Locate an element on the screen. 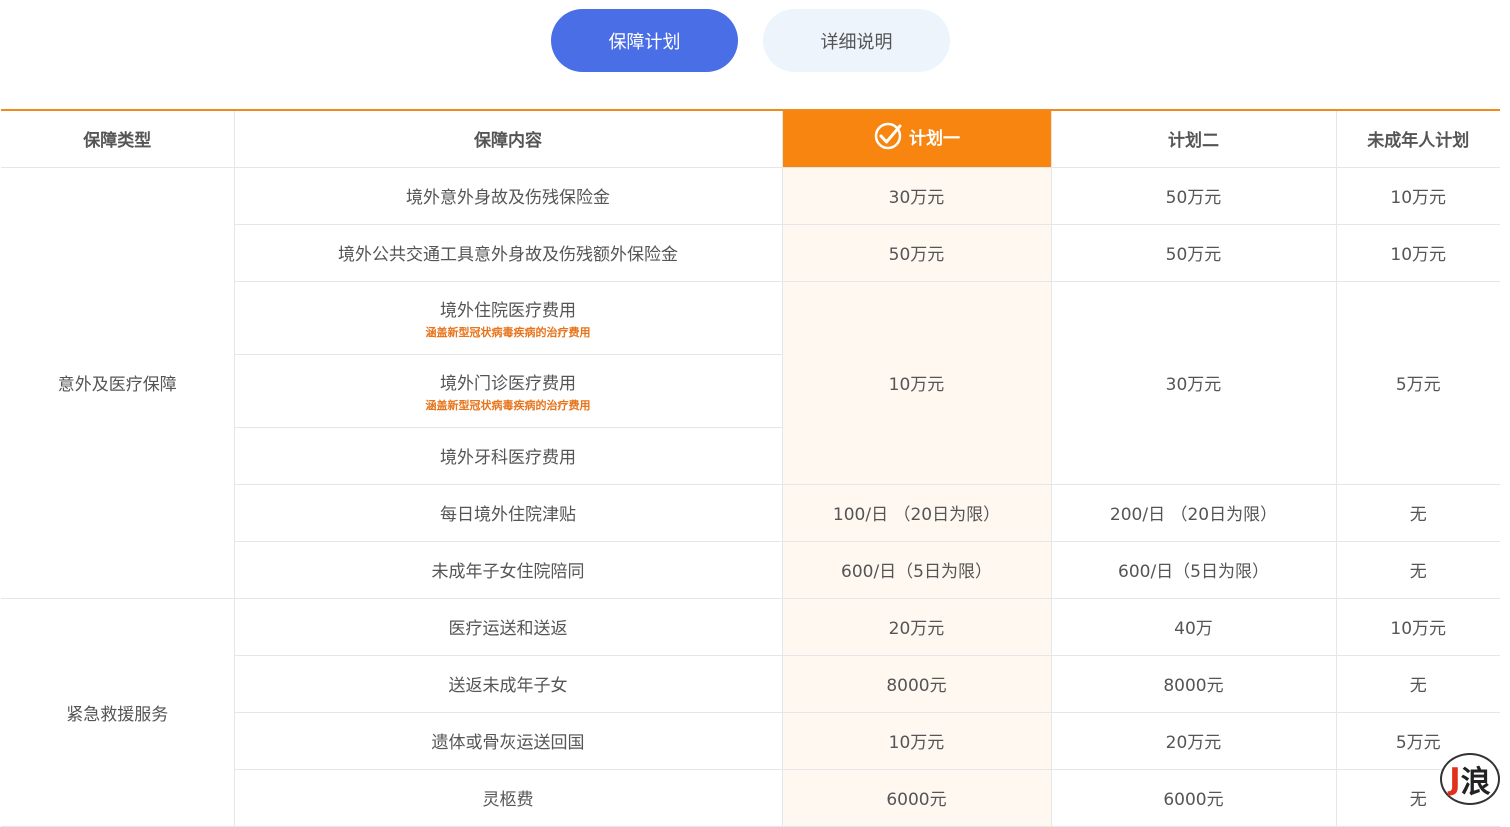 The height and width of the screenshot is (827, 1510). header-coverage-content: 保障内容 is located at coordinates (508, 138).